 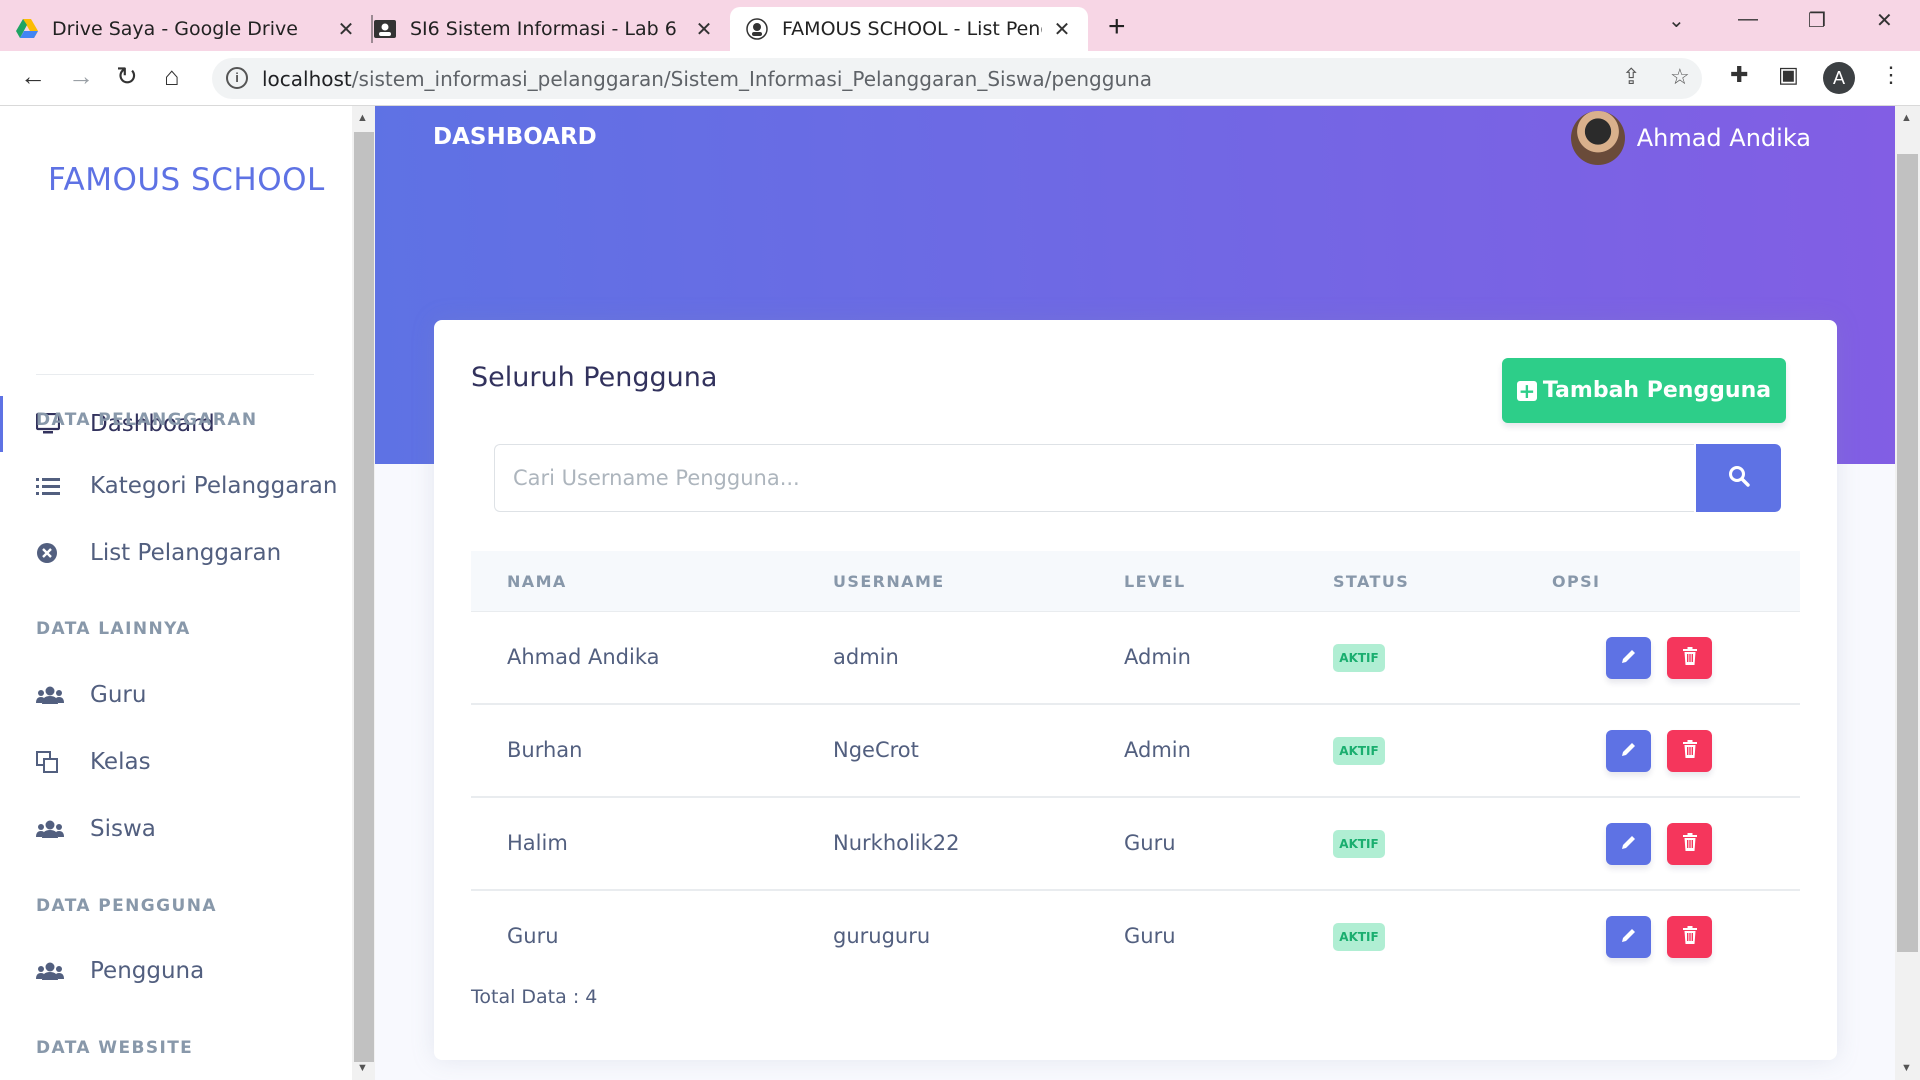 What do you see at coordinates (757, 29) in the screenshot?
I see `site-favicon-icon` at bounding box center [757, 29].